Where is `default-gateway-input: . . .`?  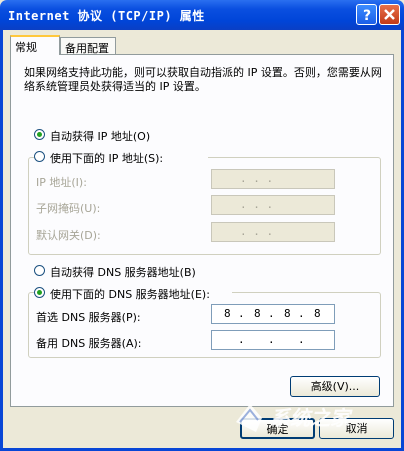 default-gateway-input: . . . is located at coordinates (273, 232).